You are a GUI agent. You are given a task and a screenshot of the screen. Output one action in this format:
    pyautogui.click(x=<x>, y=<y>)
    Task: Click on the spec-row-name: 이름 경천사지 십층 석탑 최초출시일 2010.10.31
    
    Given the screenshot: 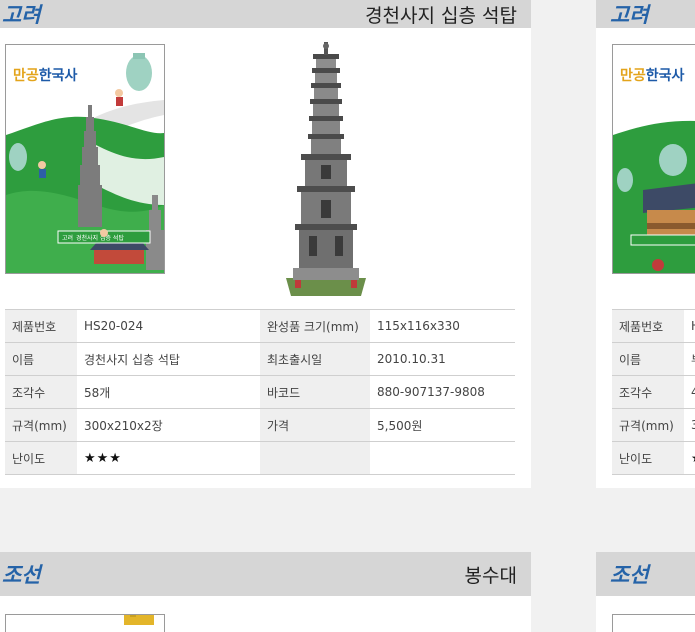 What is the action you would take?
    pyautogui.click(x=260, y=359)
    